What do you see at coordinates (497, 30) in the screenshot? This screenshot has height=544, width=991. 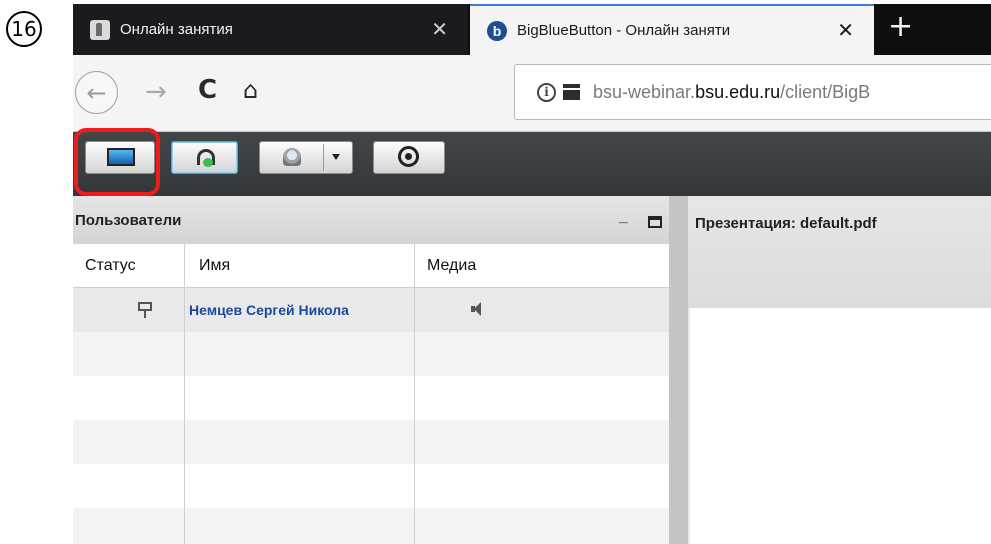 I see `bigbluebutton-favicon-icon: b` at bounding box center [497, 30].